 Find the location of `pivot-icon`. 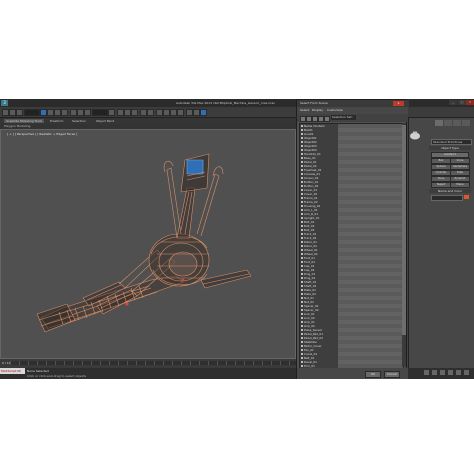

pivot-icon is located at coordinates (111, 112).